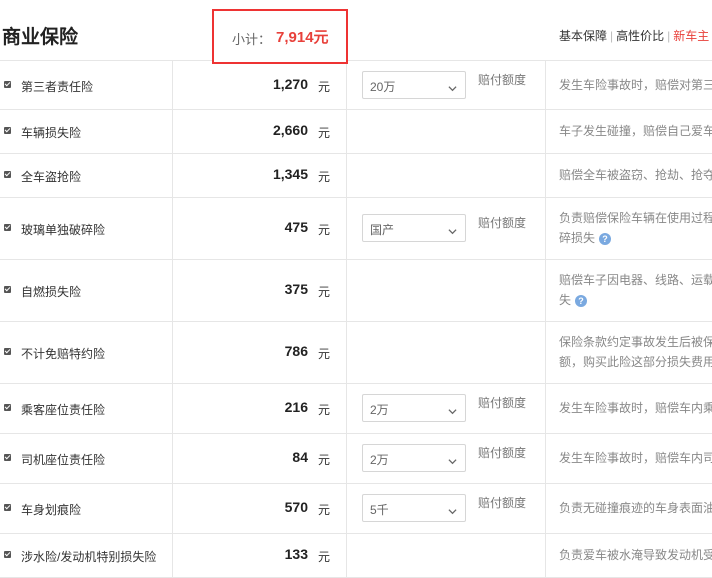  I want to click on premium-amount: 375, so click(296, 289).